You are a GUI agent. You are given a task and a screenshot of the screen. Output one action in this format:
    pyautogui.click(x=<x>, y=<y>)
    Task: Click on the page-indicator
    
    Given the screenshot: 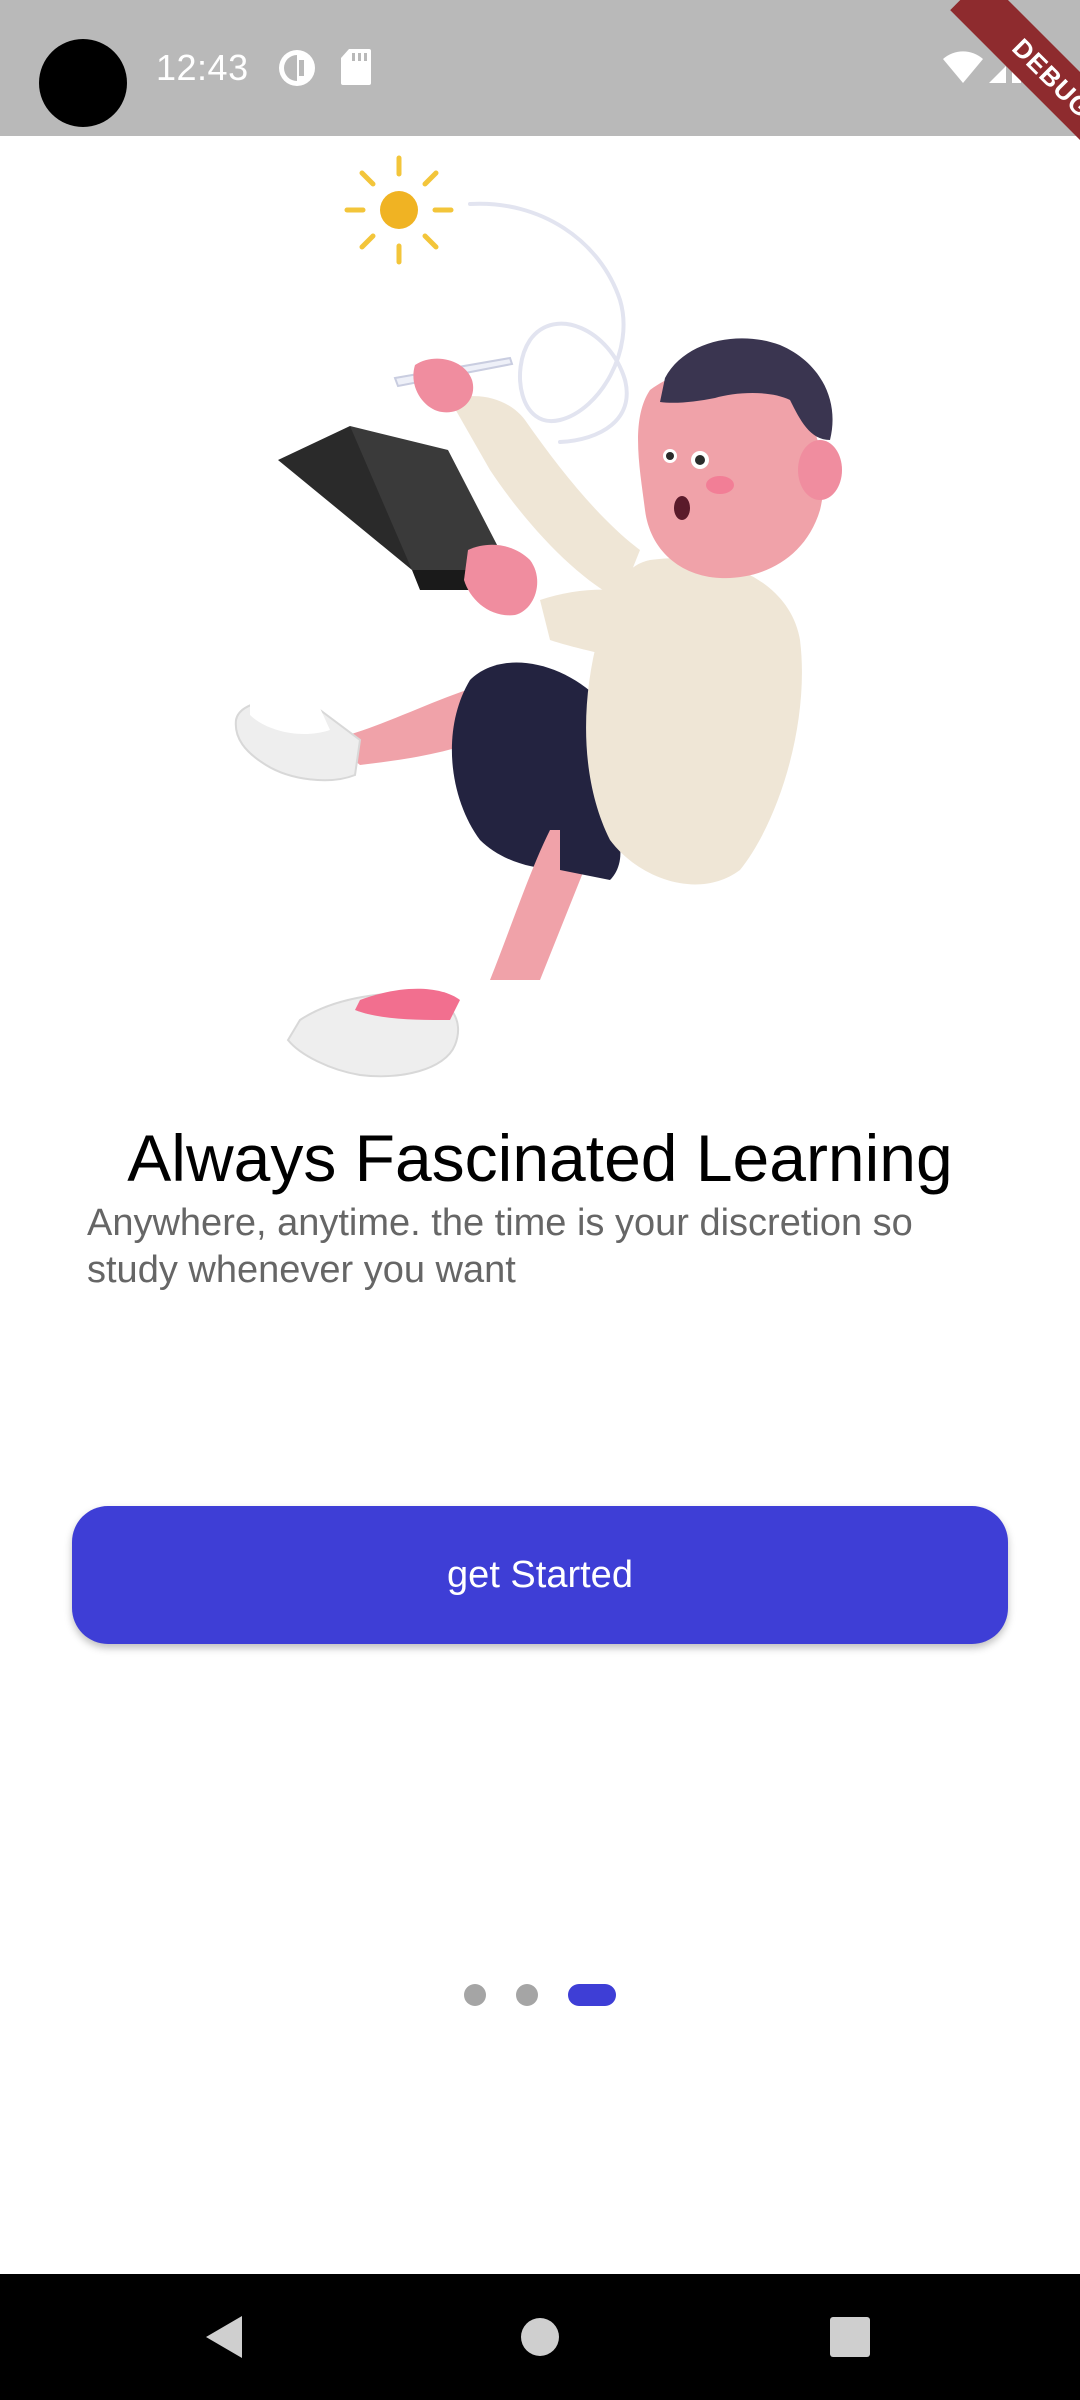 What is the action you would take?
    pyautogui.click(x=540, y=1996)
    